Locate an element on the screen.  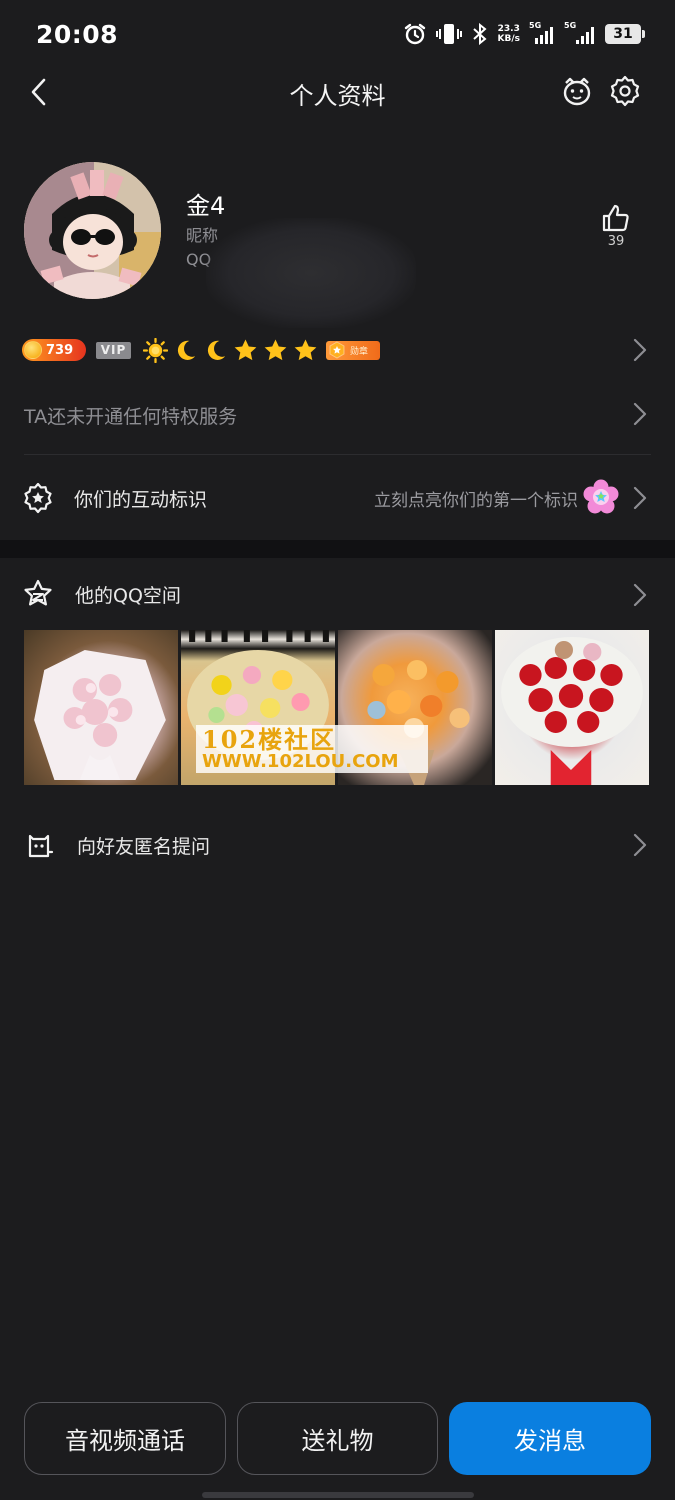
pet-icon is located at coordinates (577, 91).